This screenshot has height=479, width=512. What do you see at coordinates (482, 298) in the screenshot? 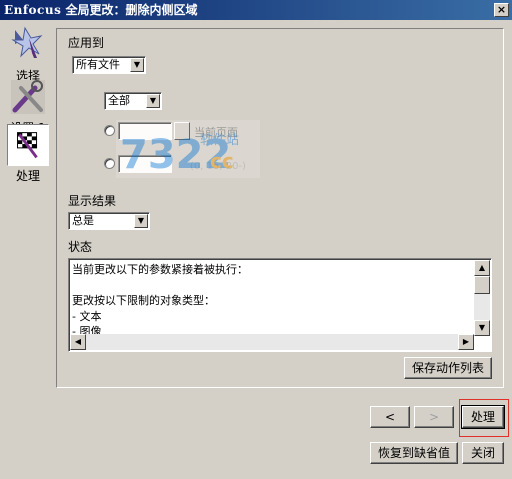
I see `vertical-scrollbar: ▲ ▼` at bounding box center [482, 298].